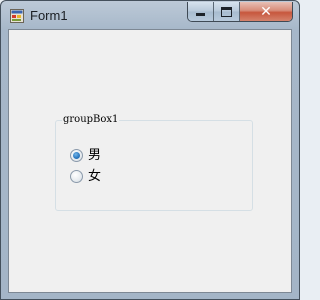 The image size is (320, 300). Describe the element at coordinates (49, 15) in the screenshot. I see `window-title: Form1` at that location.